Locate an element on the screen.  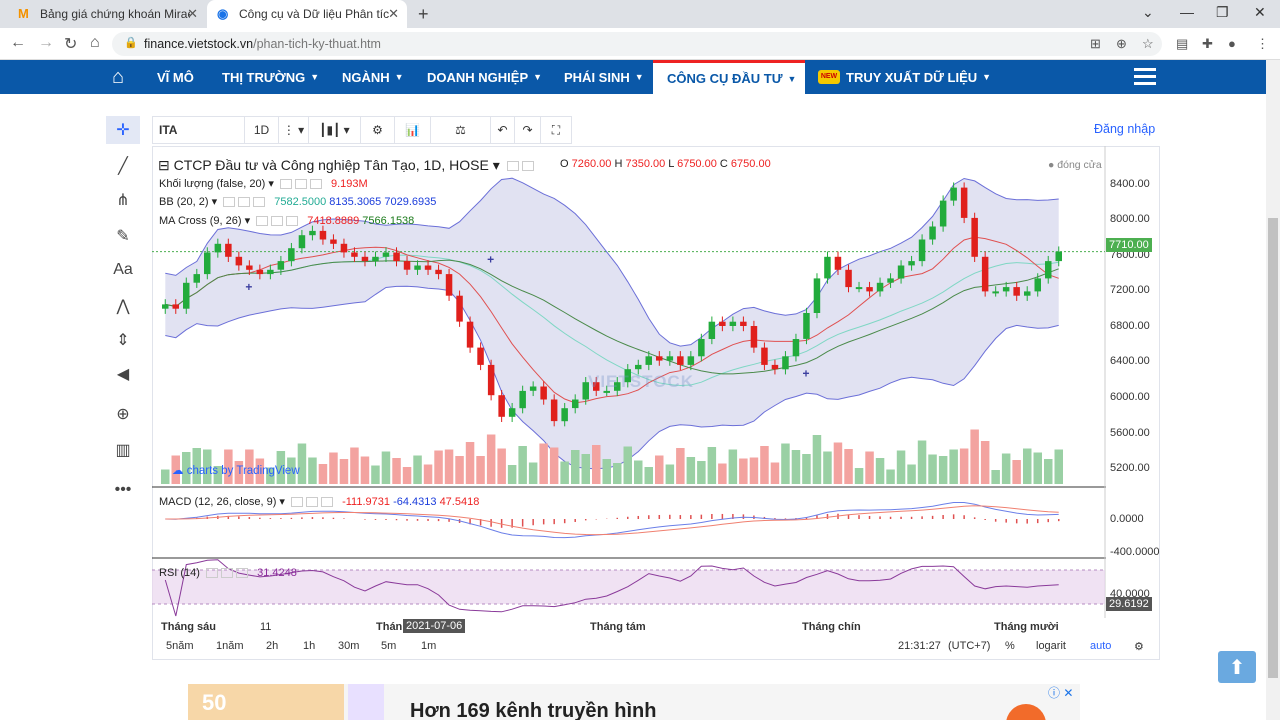
interval-dropdown-icon: ⋮ ▾ is located at coordinates (294, 130).